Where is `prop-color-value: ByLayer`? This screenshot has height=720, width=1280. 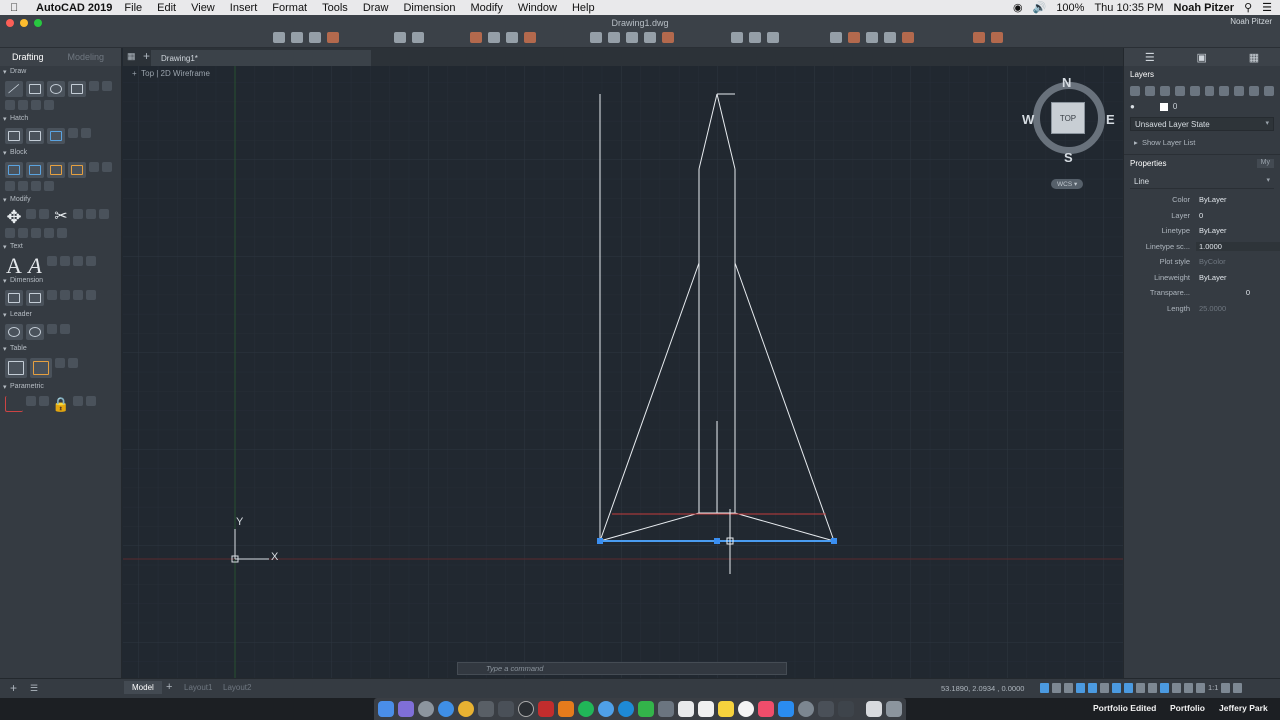
prop-color-value: ByLayer is located at coordinates (1238, 199).